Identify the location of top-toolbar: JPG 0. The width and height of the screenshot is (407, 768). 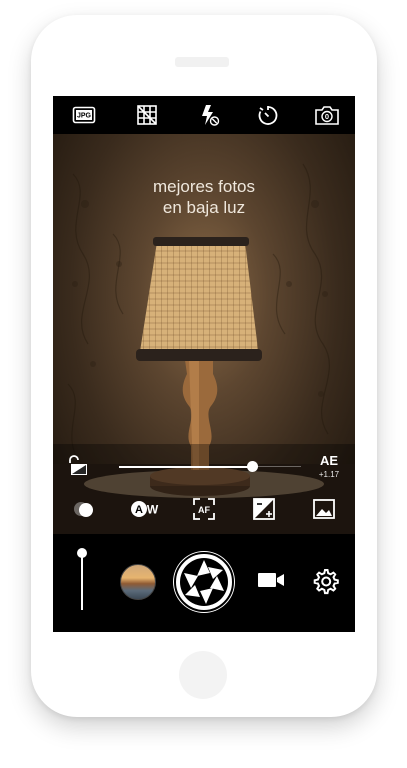
(204, 115).